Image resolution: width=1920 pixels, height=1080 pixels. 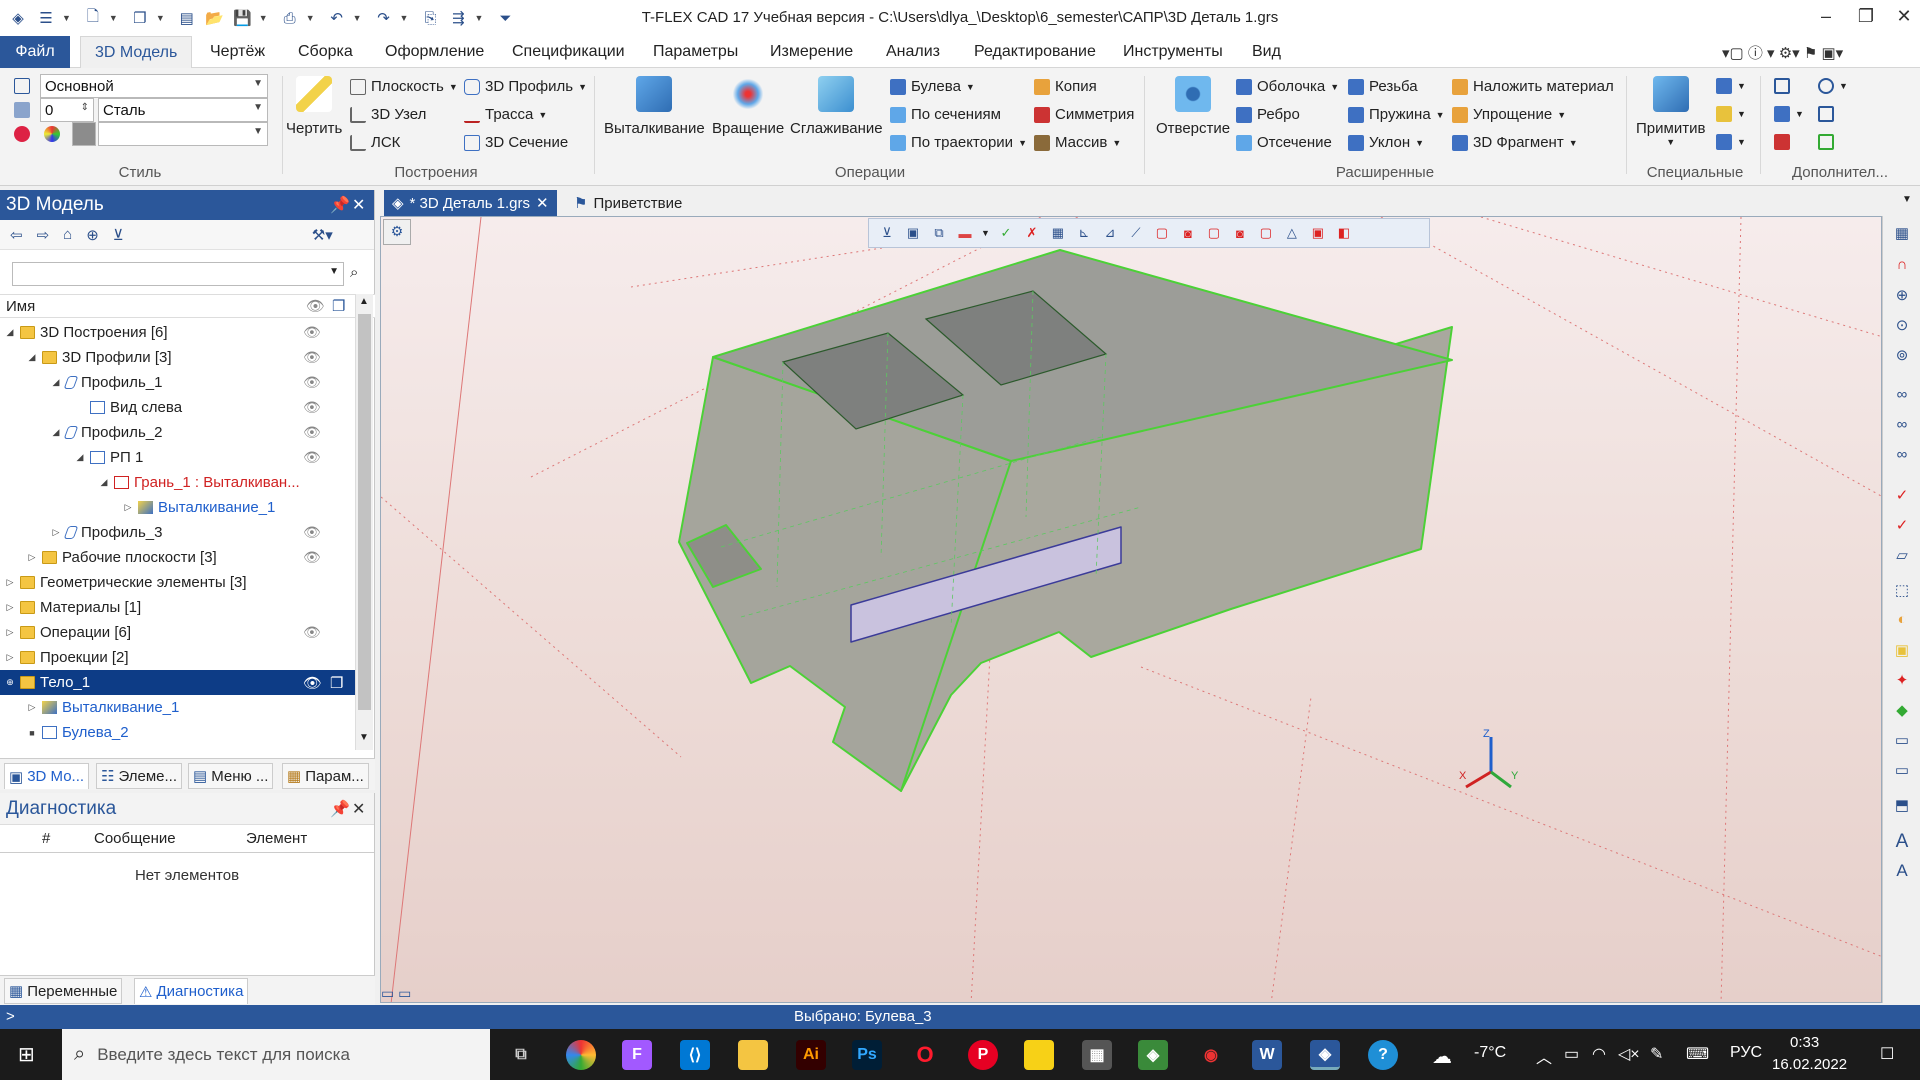 What do you see at coordinates (337, 18) in the screenshot?
I see `undo-icon: ↶` at bounding box center [337, 18].